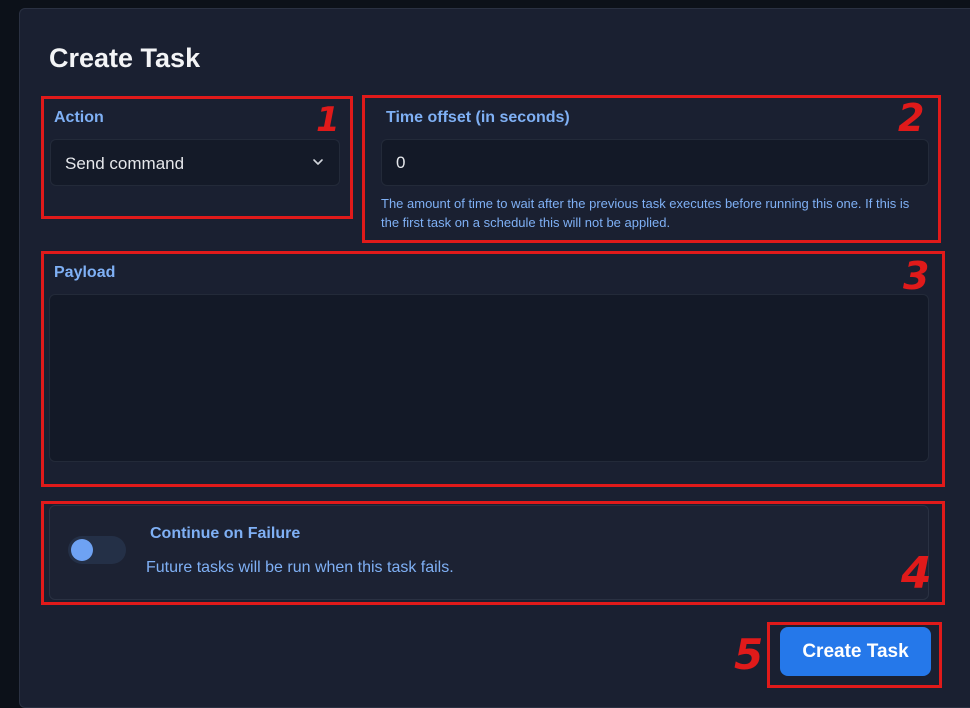 This screenshot has height=708, width=970. What do you see at coordinates (125, 58) in the screenshot?
I see `modal-title: Create Task` at bounding box center [125, 58].